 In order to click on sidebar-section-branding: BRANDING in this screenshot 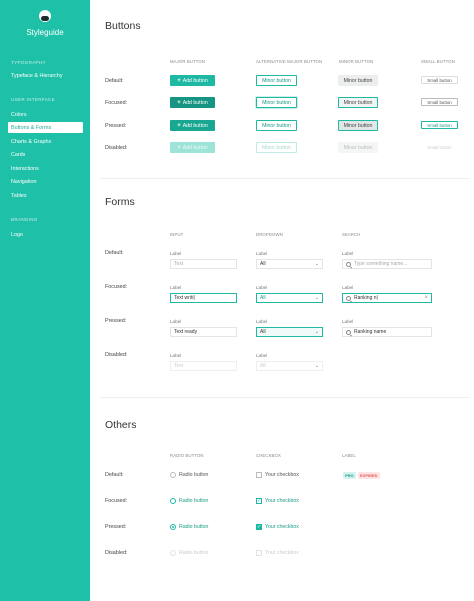, I will do `click(24, 219)`.